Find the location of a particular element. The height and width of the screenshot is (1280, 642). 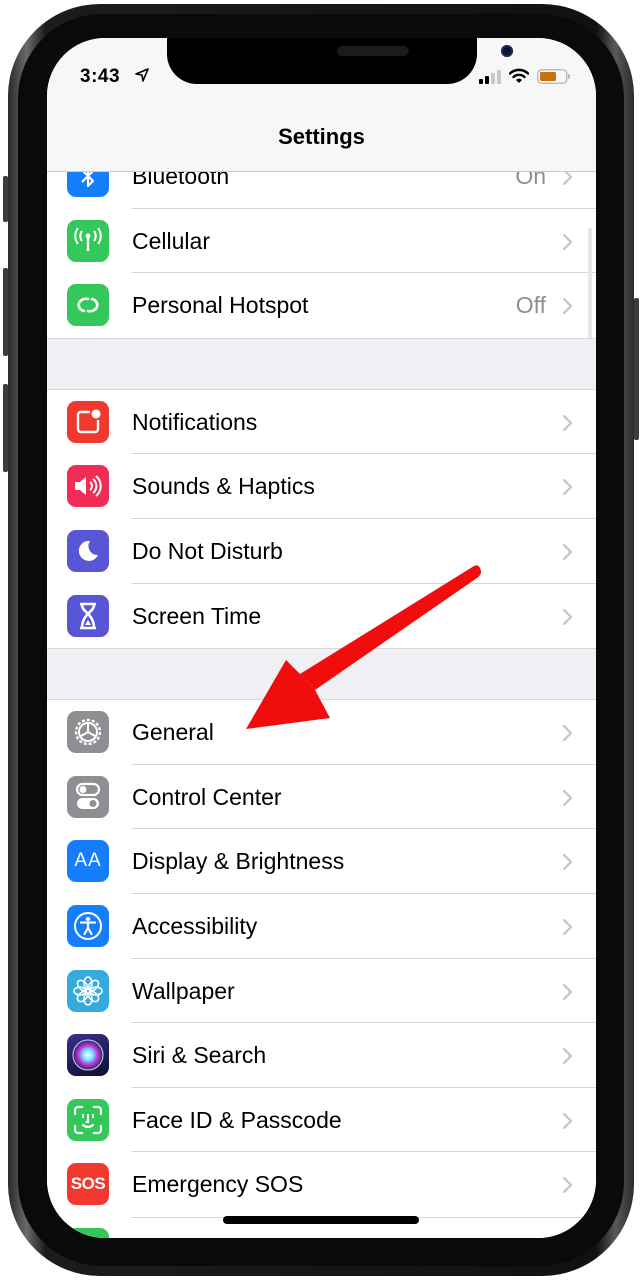

settings-row-face-id-and-passcode: Face ID & Passcode is located at coordinates (321, 1120).